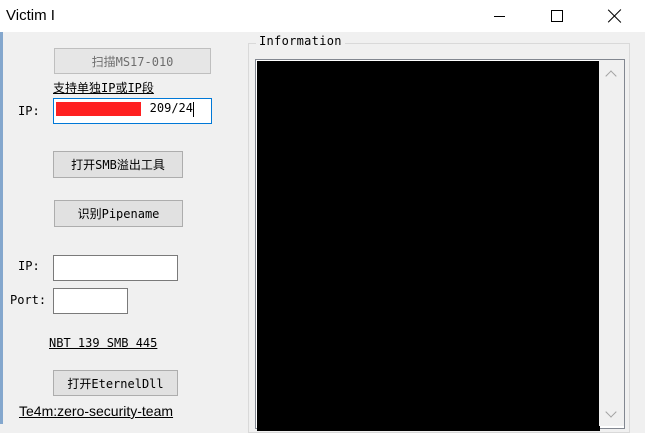  What do you see at coordinates (90, 301) in the screenshot?
I see `target-port-input` at bounding box center [90, 301].